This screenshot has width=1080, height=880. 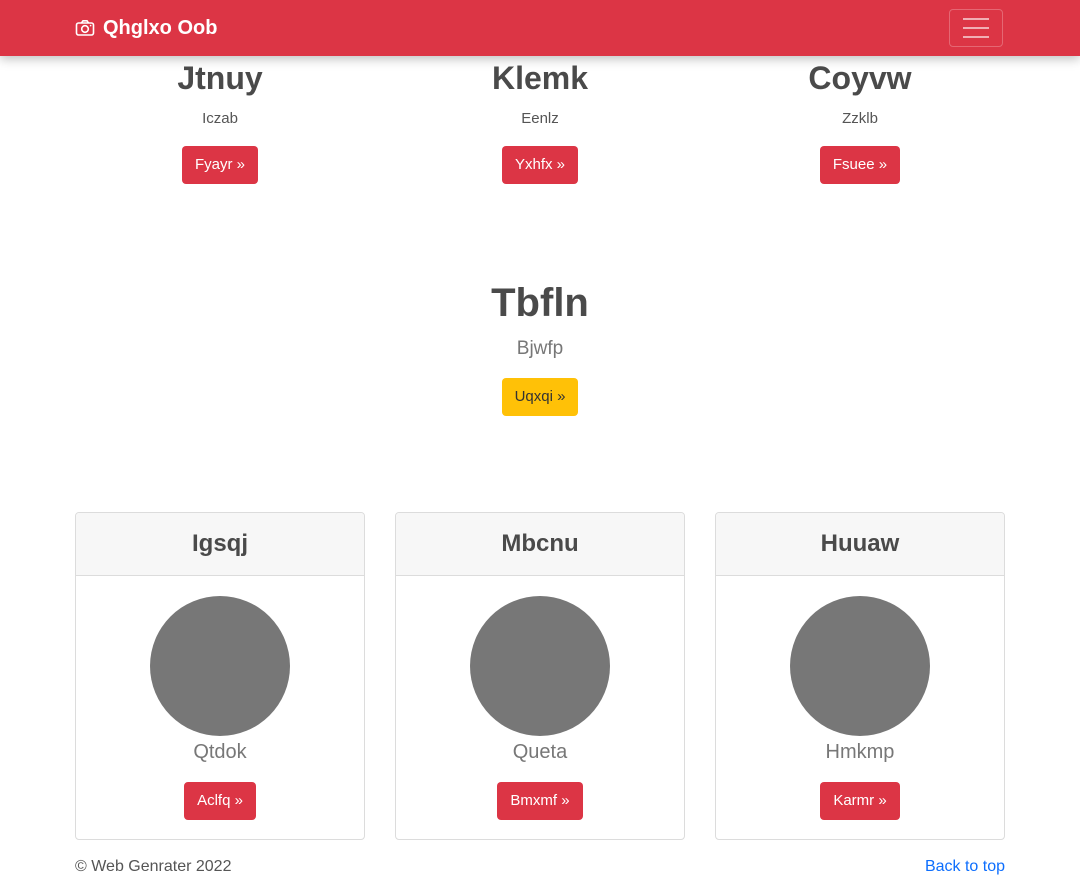 What do you see at coordinates (220, 78) in the screenshot?
I see `feature-title: Jtnuy` at bounding box center [220, 78].